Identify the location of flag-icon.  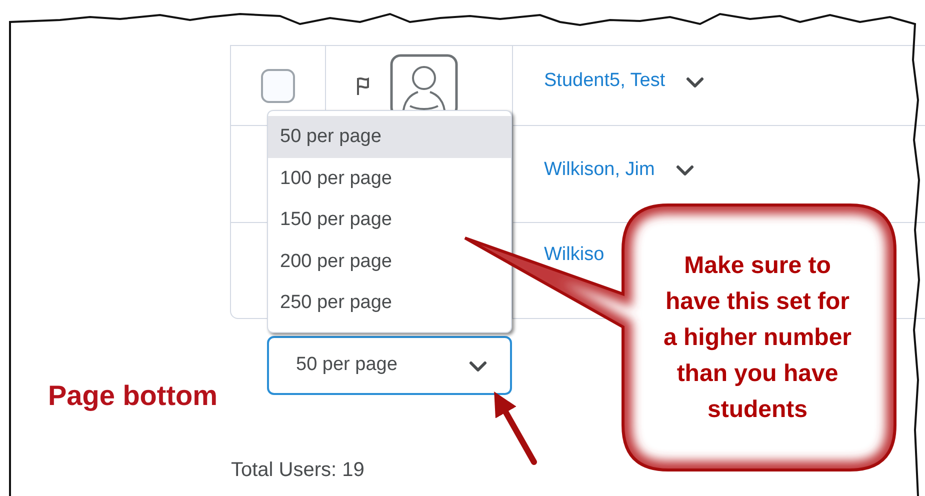
(363, 86).